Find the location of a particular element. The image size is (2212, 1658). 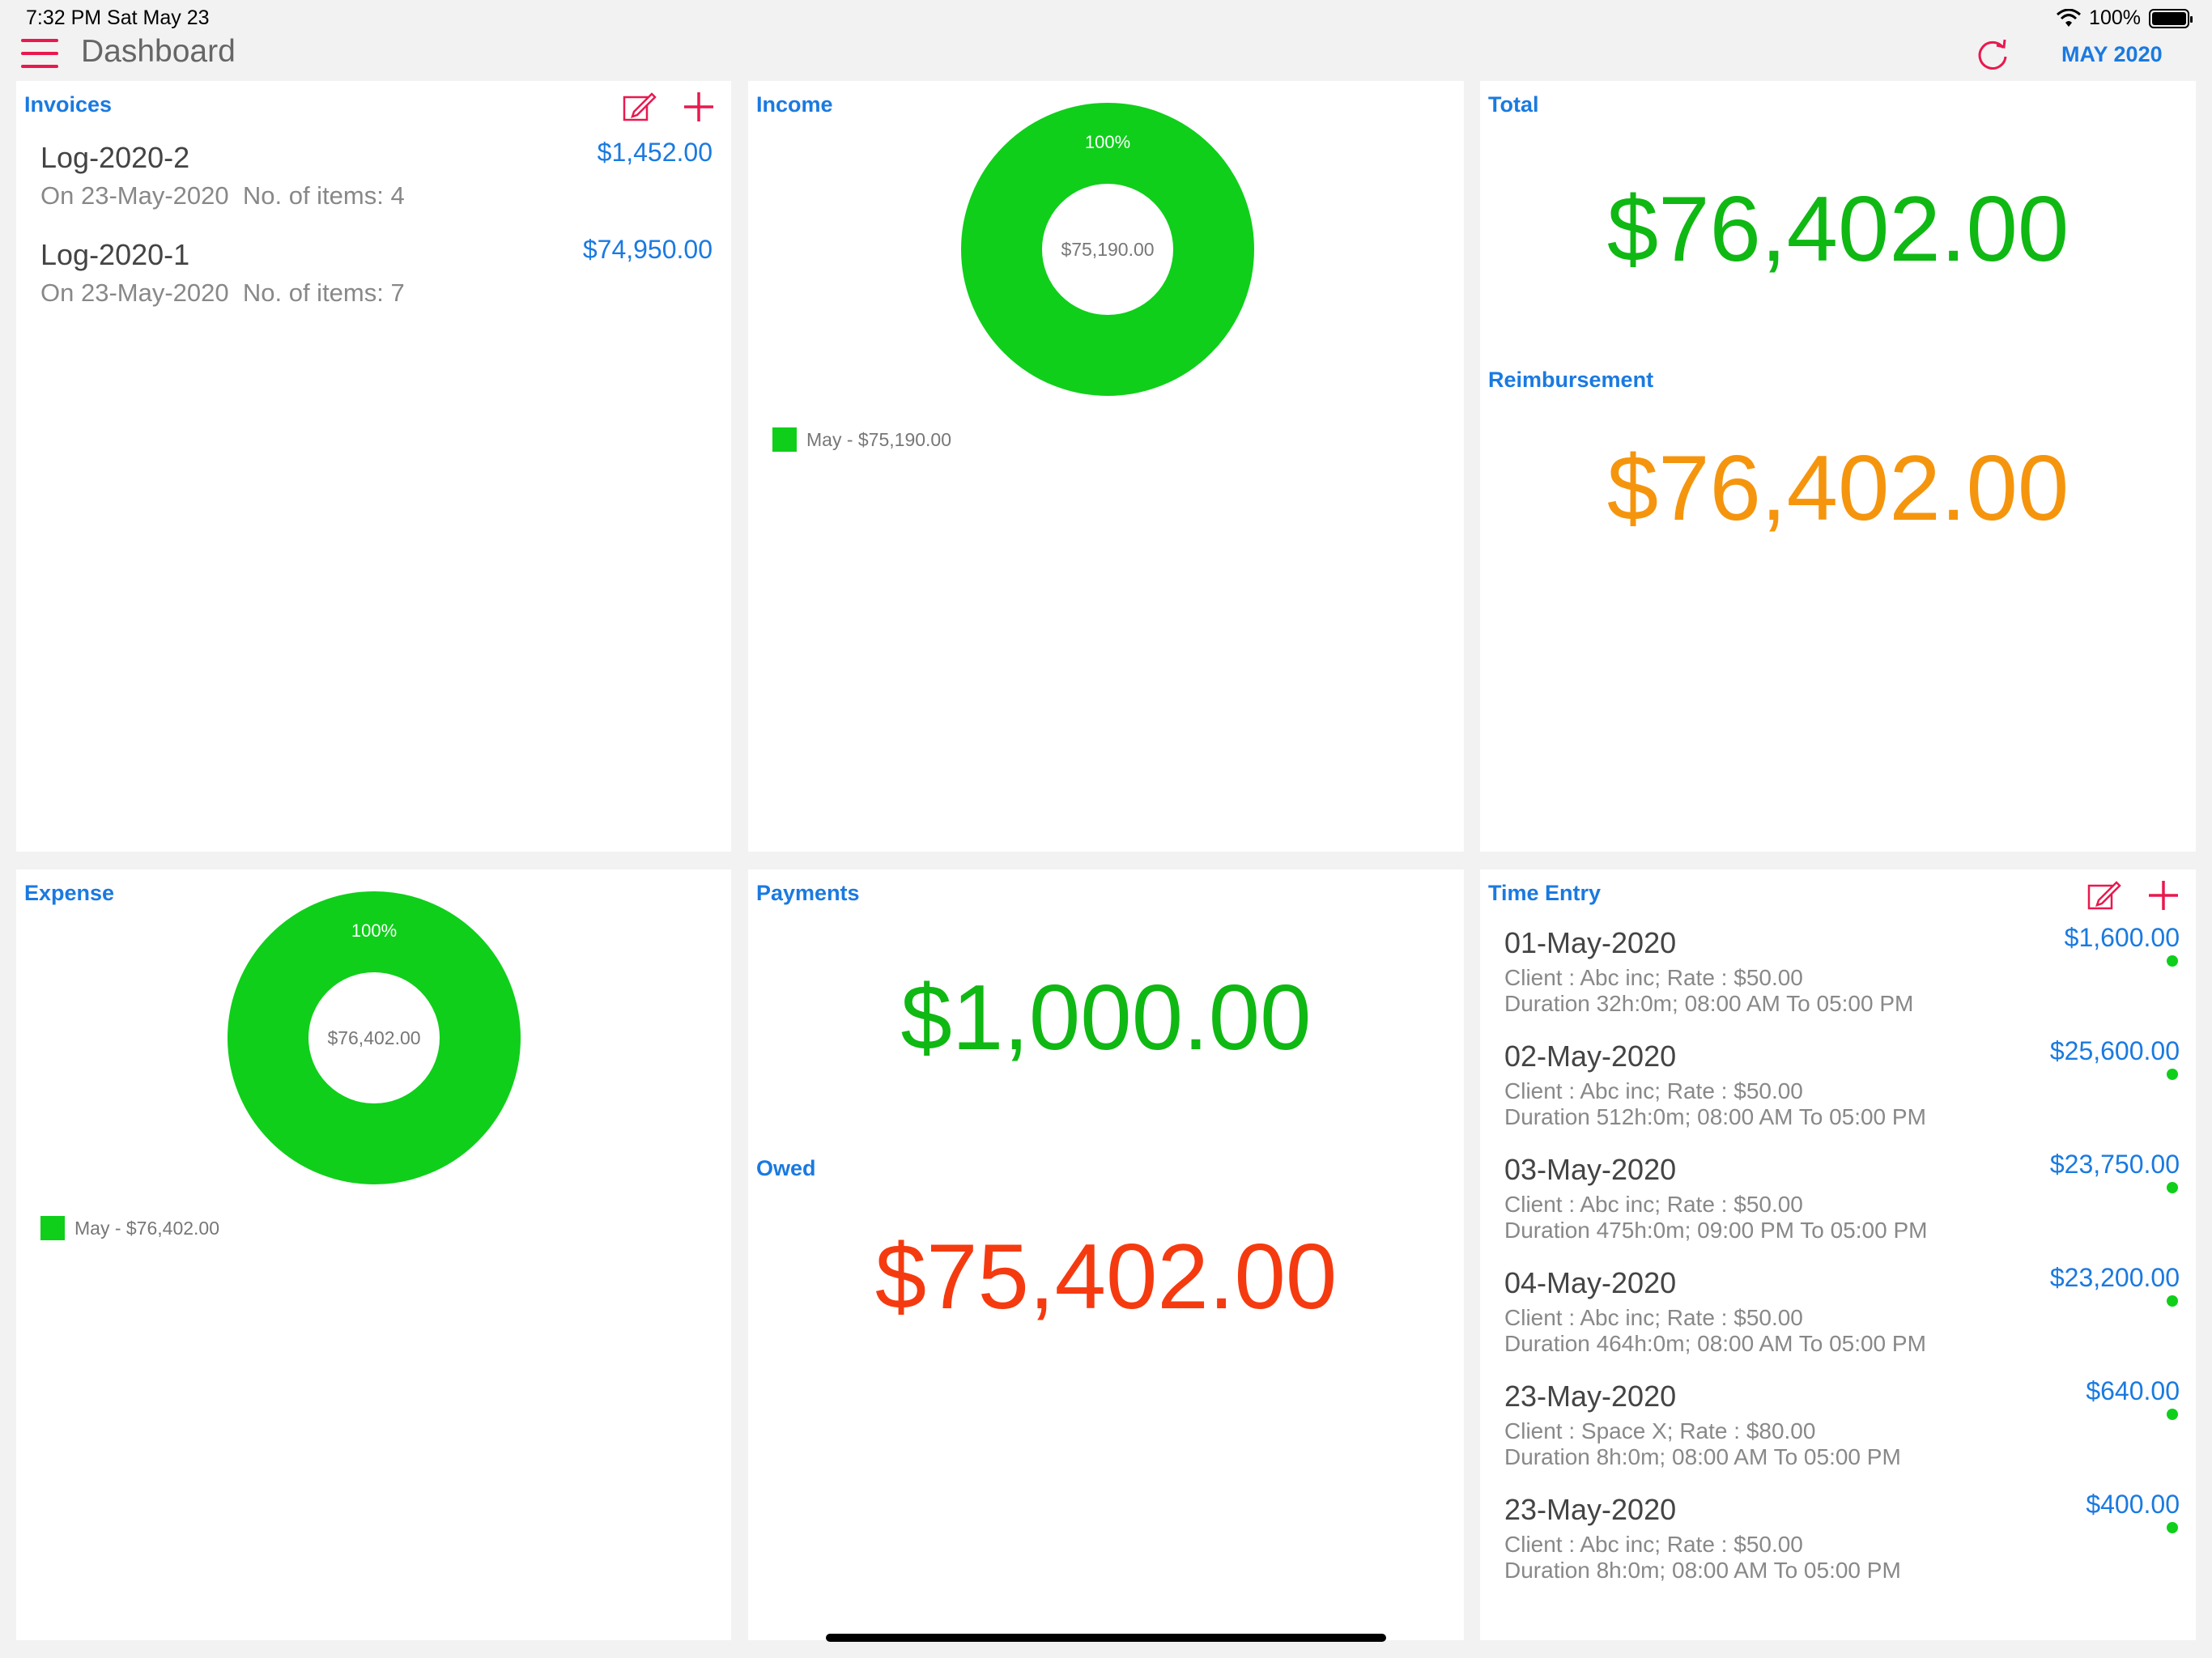

total-title: Total is located at coordinates (1514, 104).